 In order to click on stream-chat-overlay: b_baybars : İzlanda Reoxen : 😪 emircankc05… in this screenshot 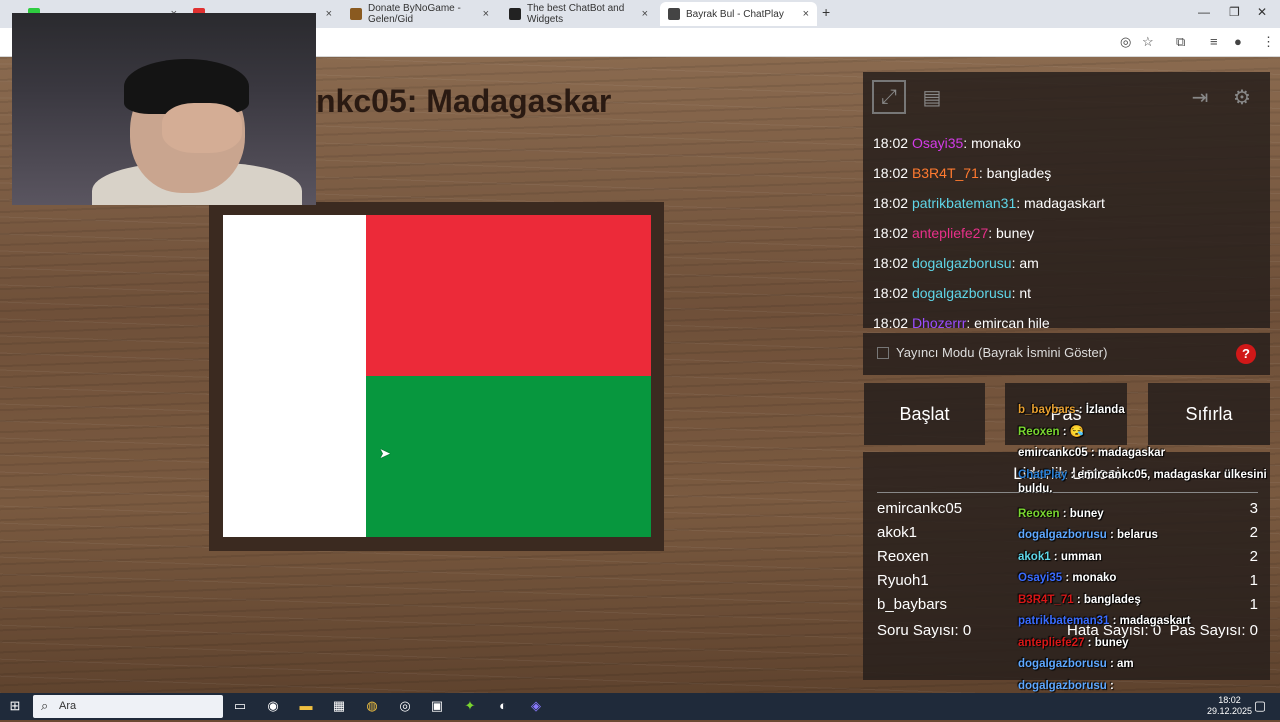, I will do `click(1149, 562)`.